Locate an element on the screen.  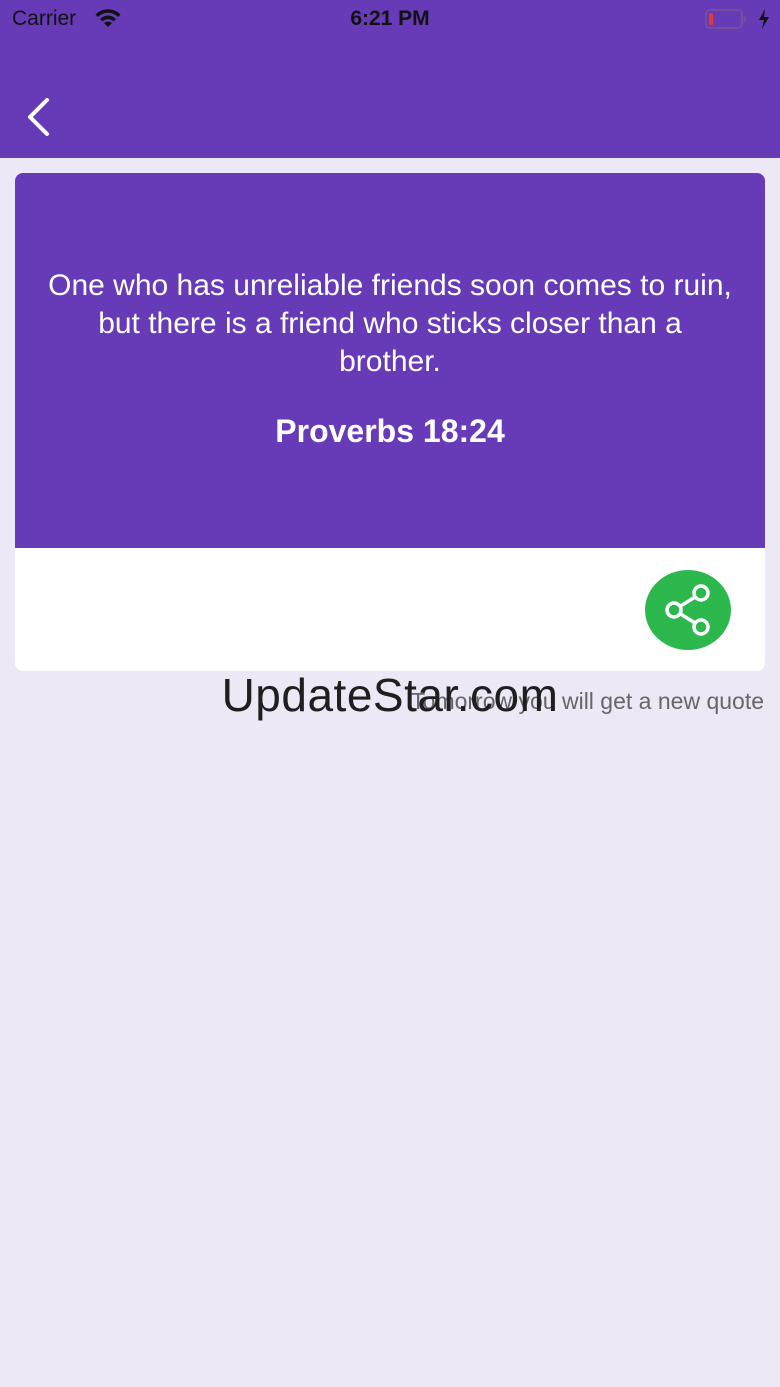
battery-icon is located at coordinates (725, 19).